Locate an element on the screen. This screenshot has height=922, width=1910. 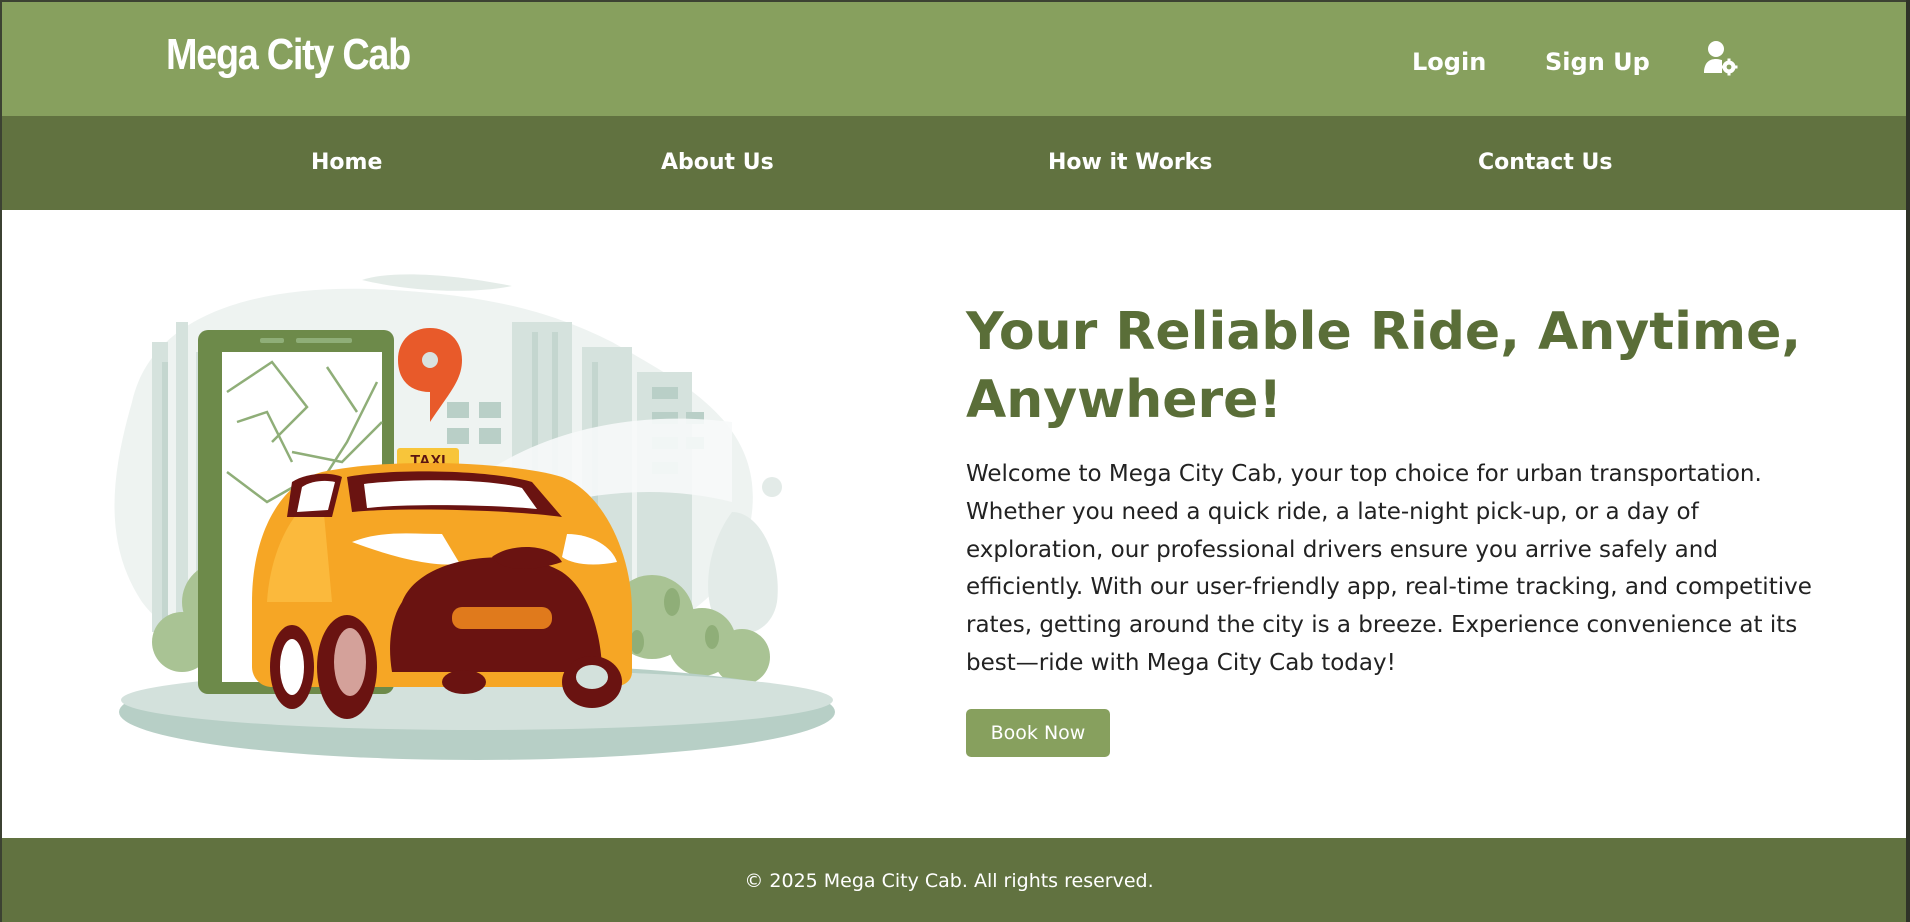
top-header: Mega City Cab Login Sign Up is located at coordinates (954, 59).